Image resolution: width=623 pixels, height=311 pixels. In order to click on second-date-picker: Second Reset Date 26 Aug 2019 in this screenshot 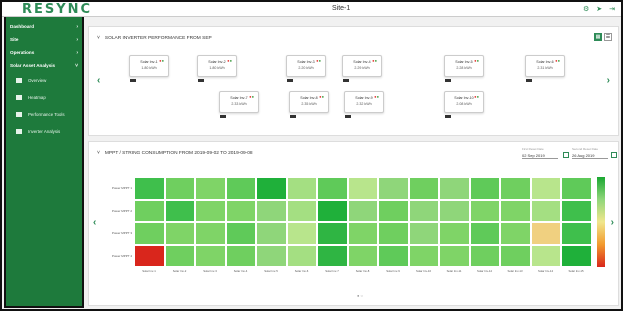, I will do `click(590, 153)`.